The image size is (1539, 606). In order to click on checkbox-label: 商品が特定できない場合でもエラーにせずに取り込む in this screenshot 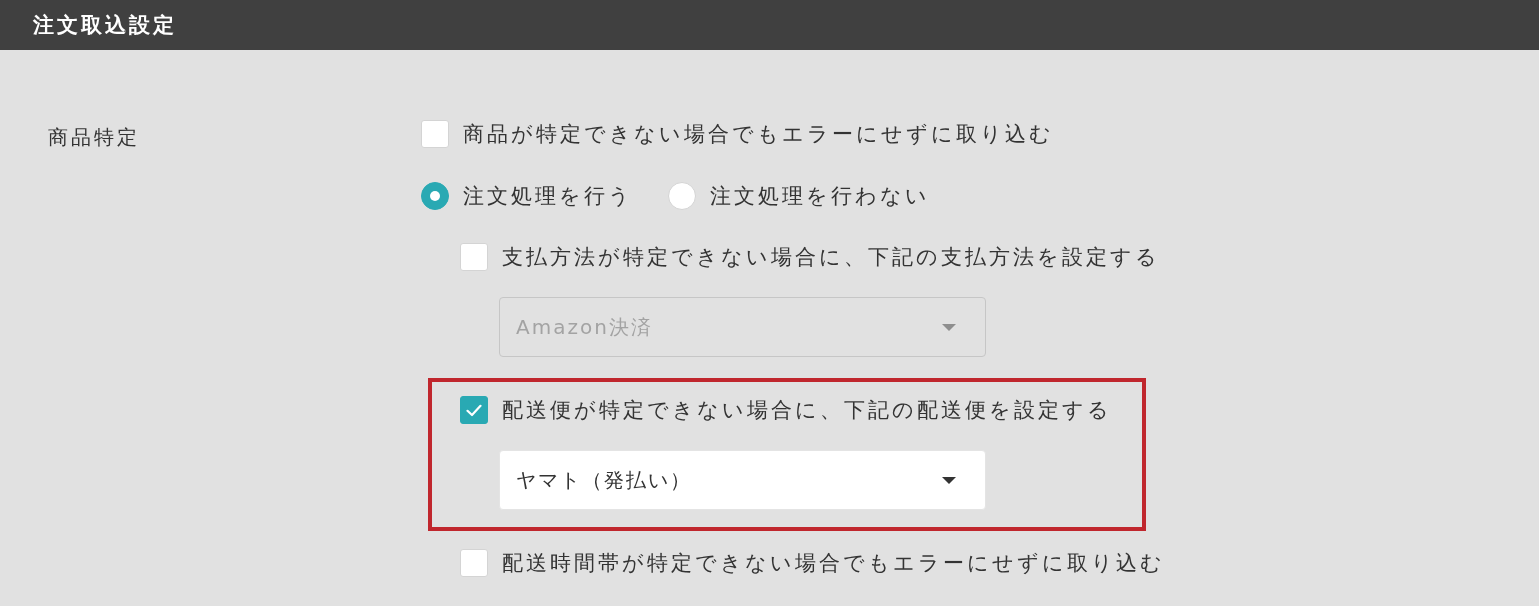, I will do `click(758, 134)`.